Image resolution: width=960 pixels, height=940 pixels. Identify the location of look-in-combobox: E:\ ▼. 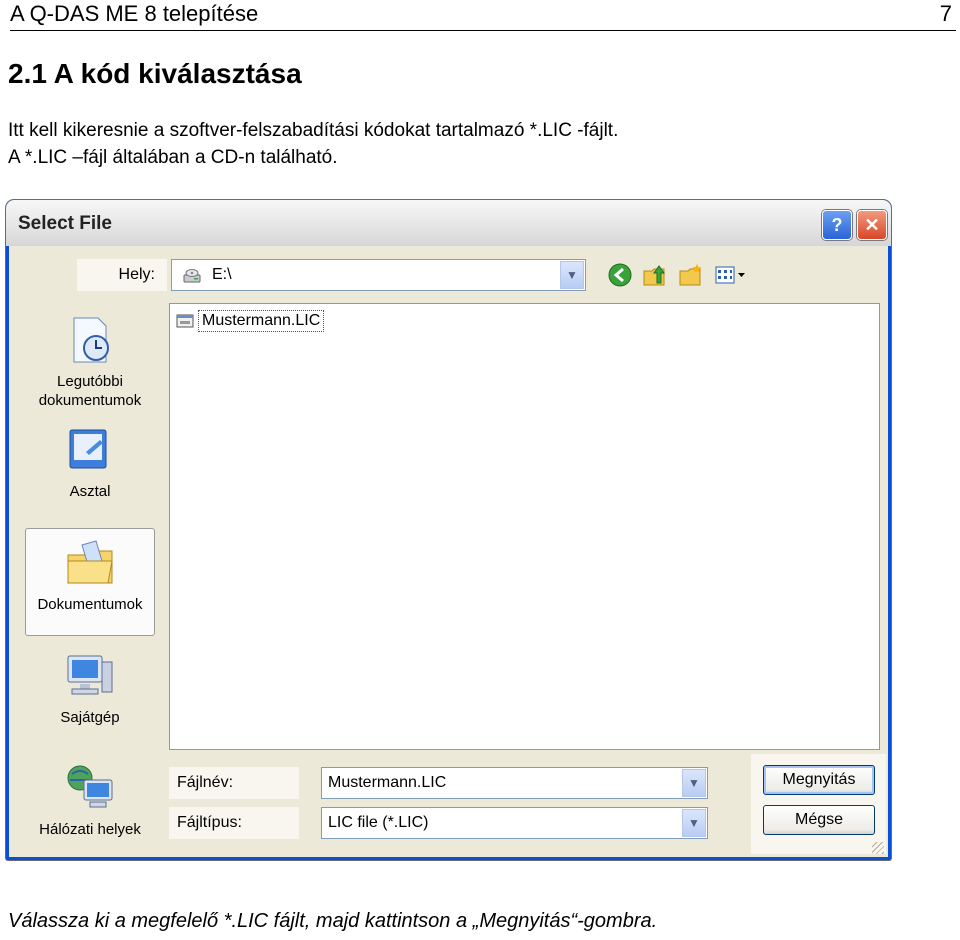
(378, 275).